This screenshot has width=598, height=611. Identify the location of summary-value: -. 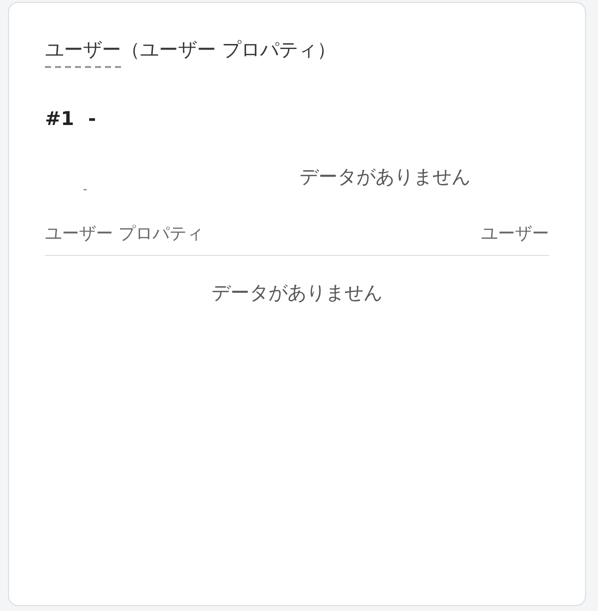
(85, 189).